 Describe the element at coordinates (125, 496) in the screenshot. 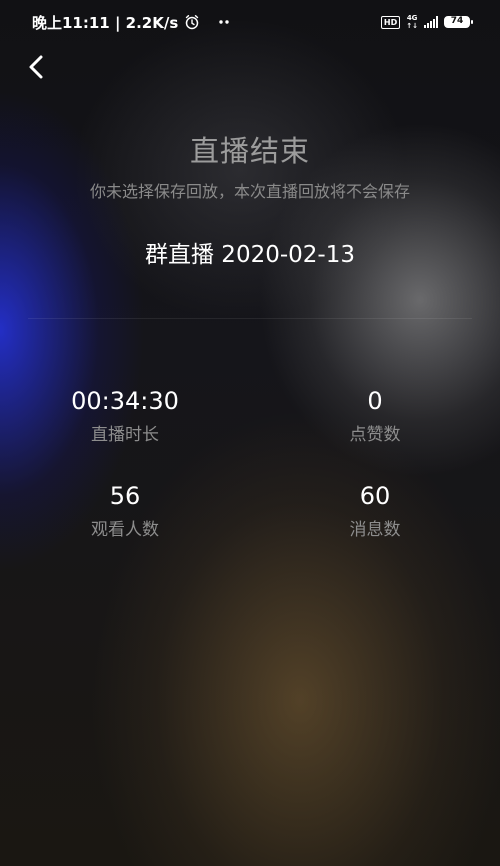

I see `stat-value: 56` at that location.